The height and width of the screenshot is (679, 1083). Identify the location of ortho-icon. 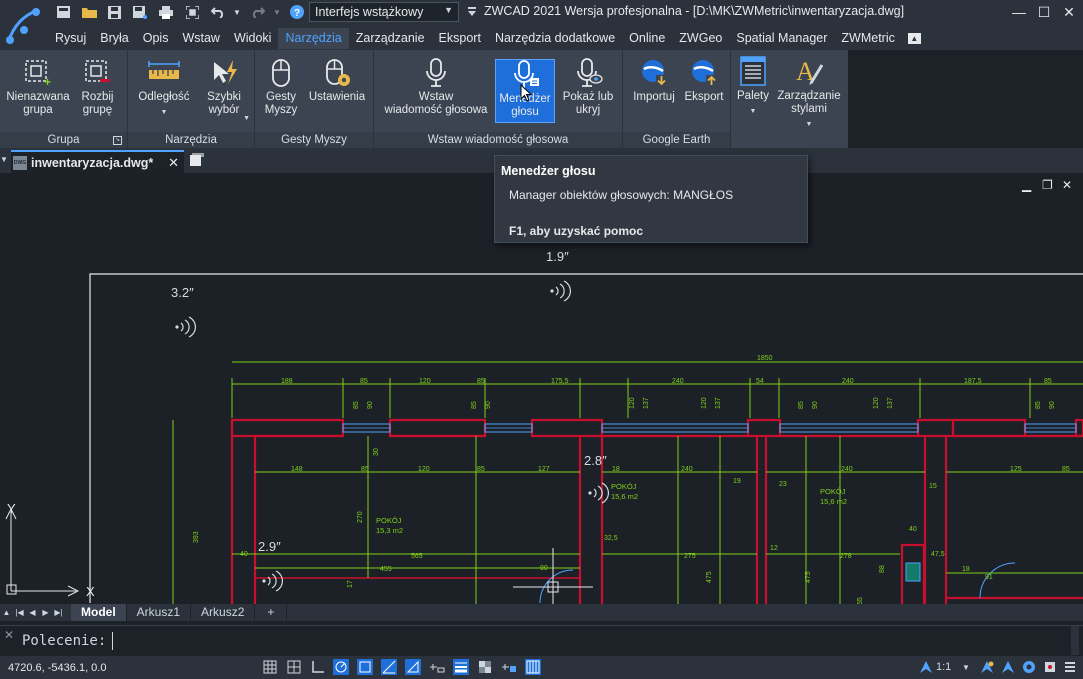
(318, 667).